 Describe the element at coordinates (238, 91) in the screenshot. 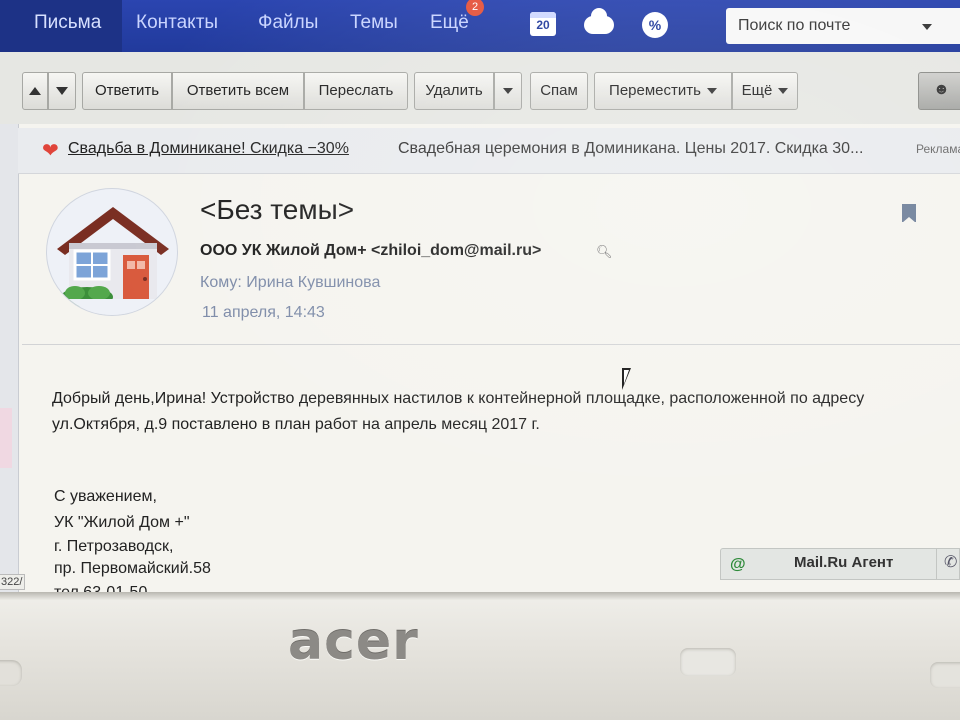

I see `reply-all-button: Ответить всем` at that location.